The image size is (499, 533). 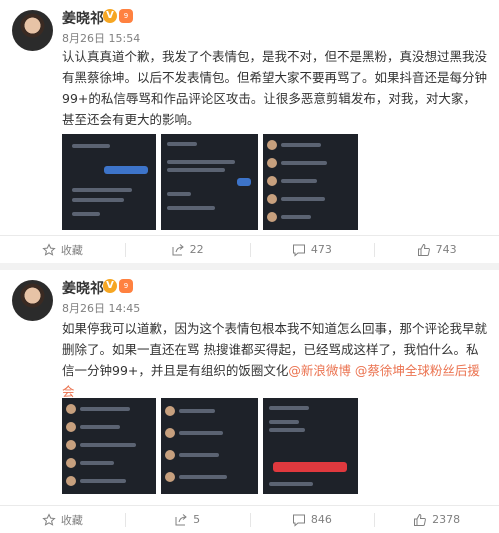 I want to click on comment-count: 846, so click(x=321, y=519).